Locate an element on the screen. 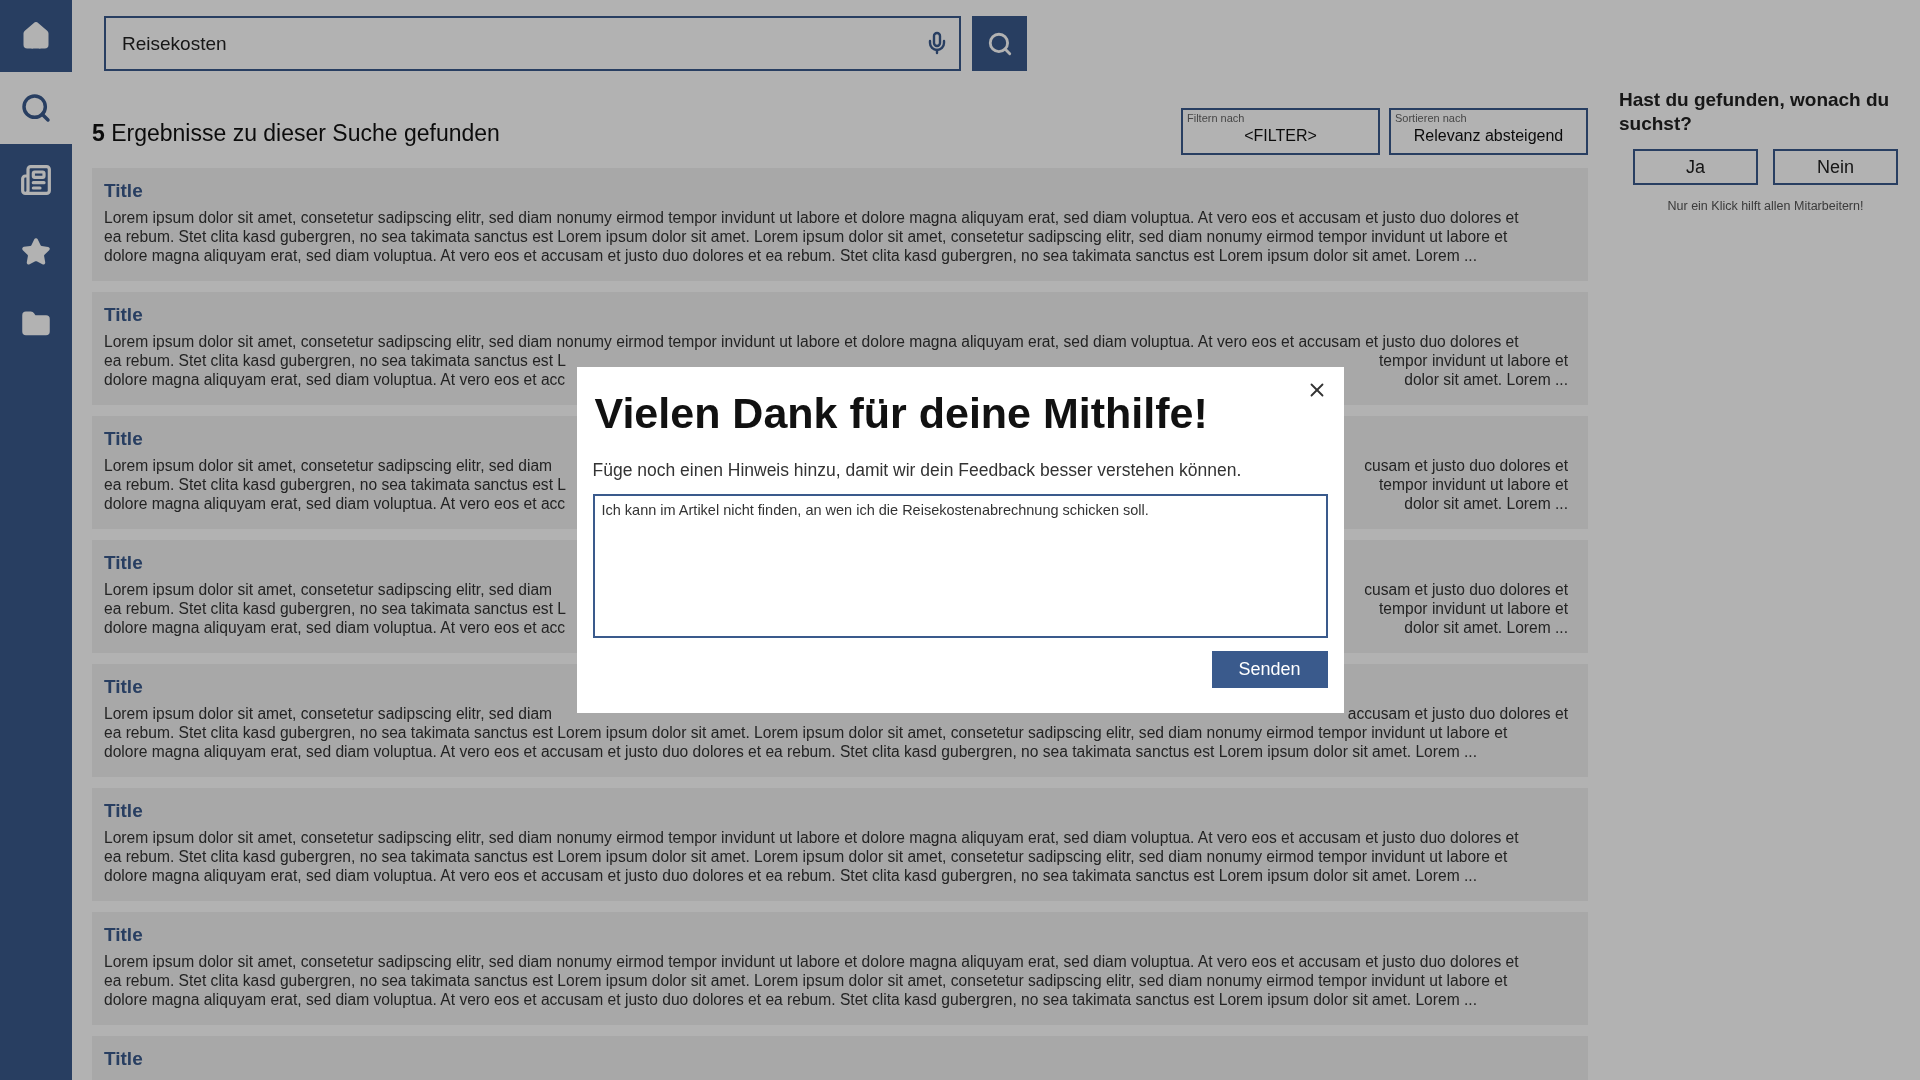  feedback-question: Hast du gefunden, wonach du suchst? is located at coordinates (1755, 112).